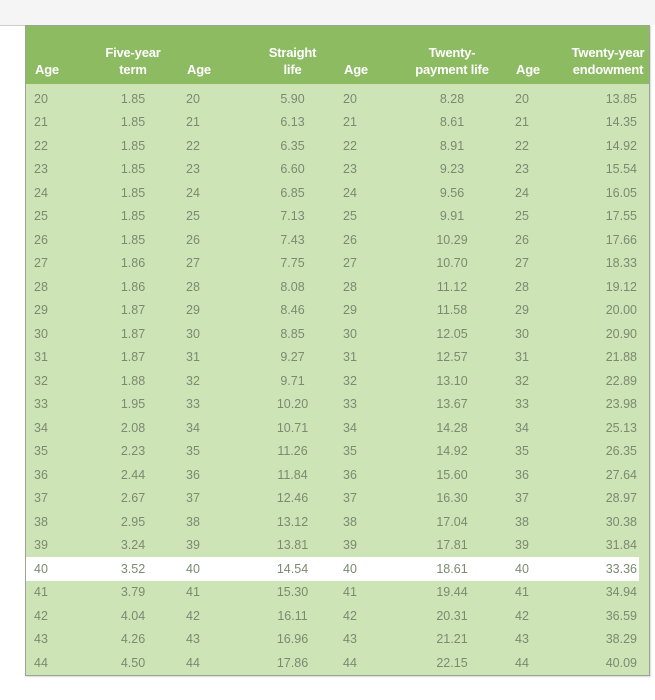 The height and width of the screenshot is (700, 655). Describe the element at coordinates (337, 240) in the screenshot. I see `table-row: 26 1.85 26 7.43 26 10.29 26 17.66` at that location.